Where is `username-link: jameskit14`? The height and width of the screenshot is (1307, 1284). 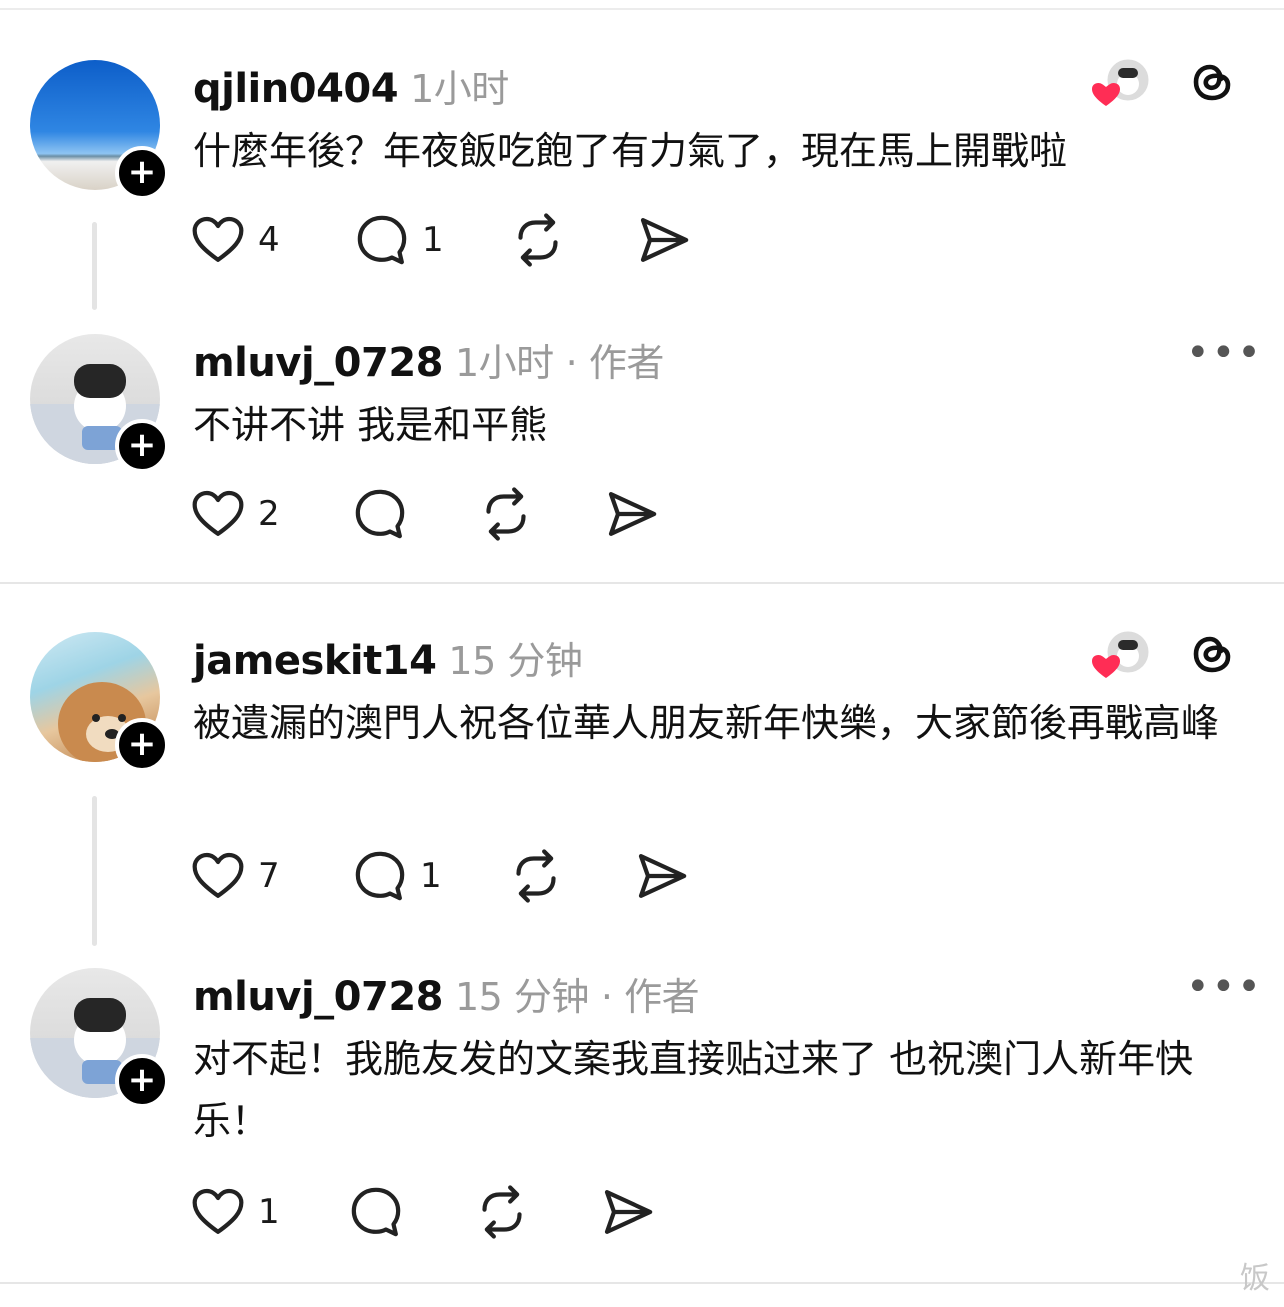
username-link: jameskit14 is located at coordinates (315, 661).